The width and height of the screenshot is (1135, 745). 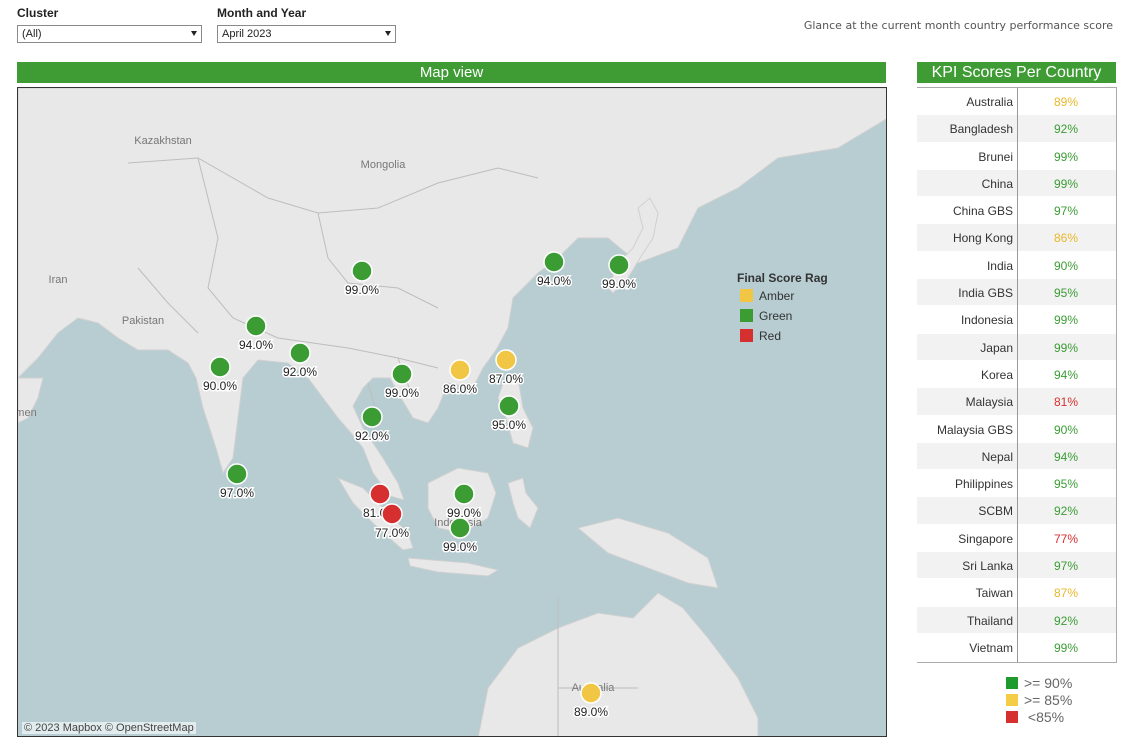 What do you see at coordinates (306, 34) in the screenshot?
I see `month-year-dropdown: April 2023` at bounding box center [306, 34].